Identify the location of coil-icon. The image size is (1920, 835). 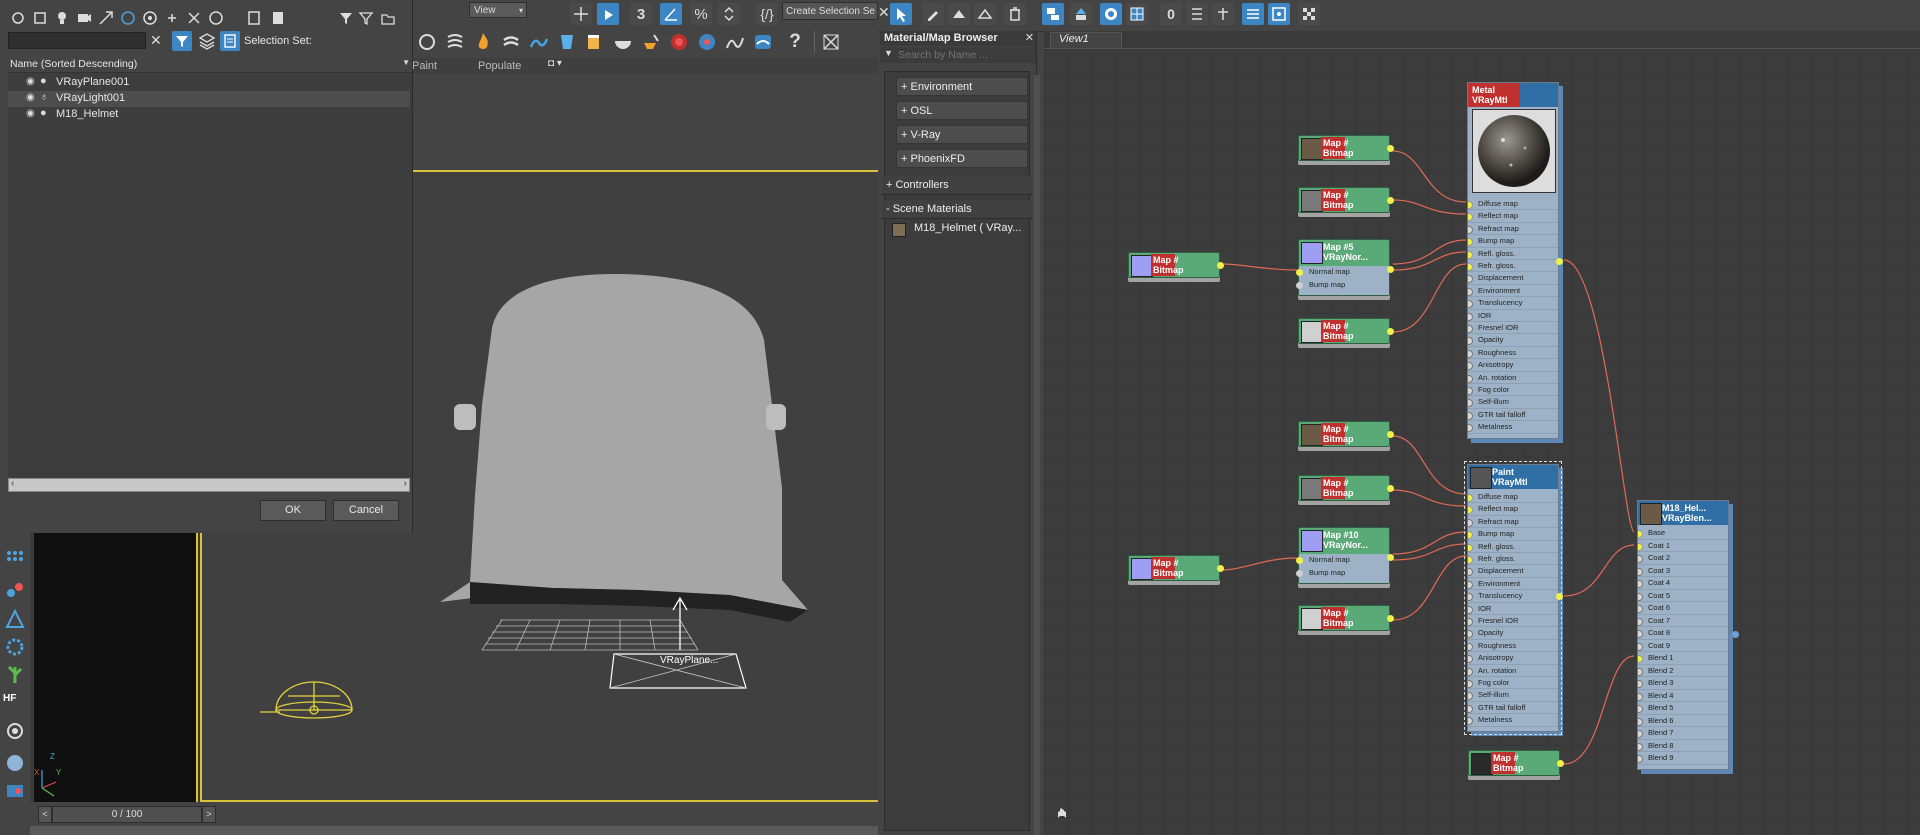
(15, 732).